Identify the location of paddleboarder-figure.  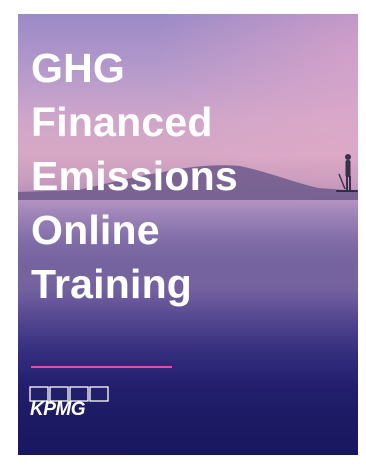
(347, 173).